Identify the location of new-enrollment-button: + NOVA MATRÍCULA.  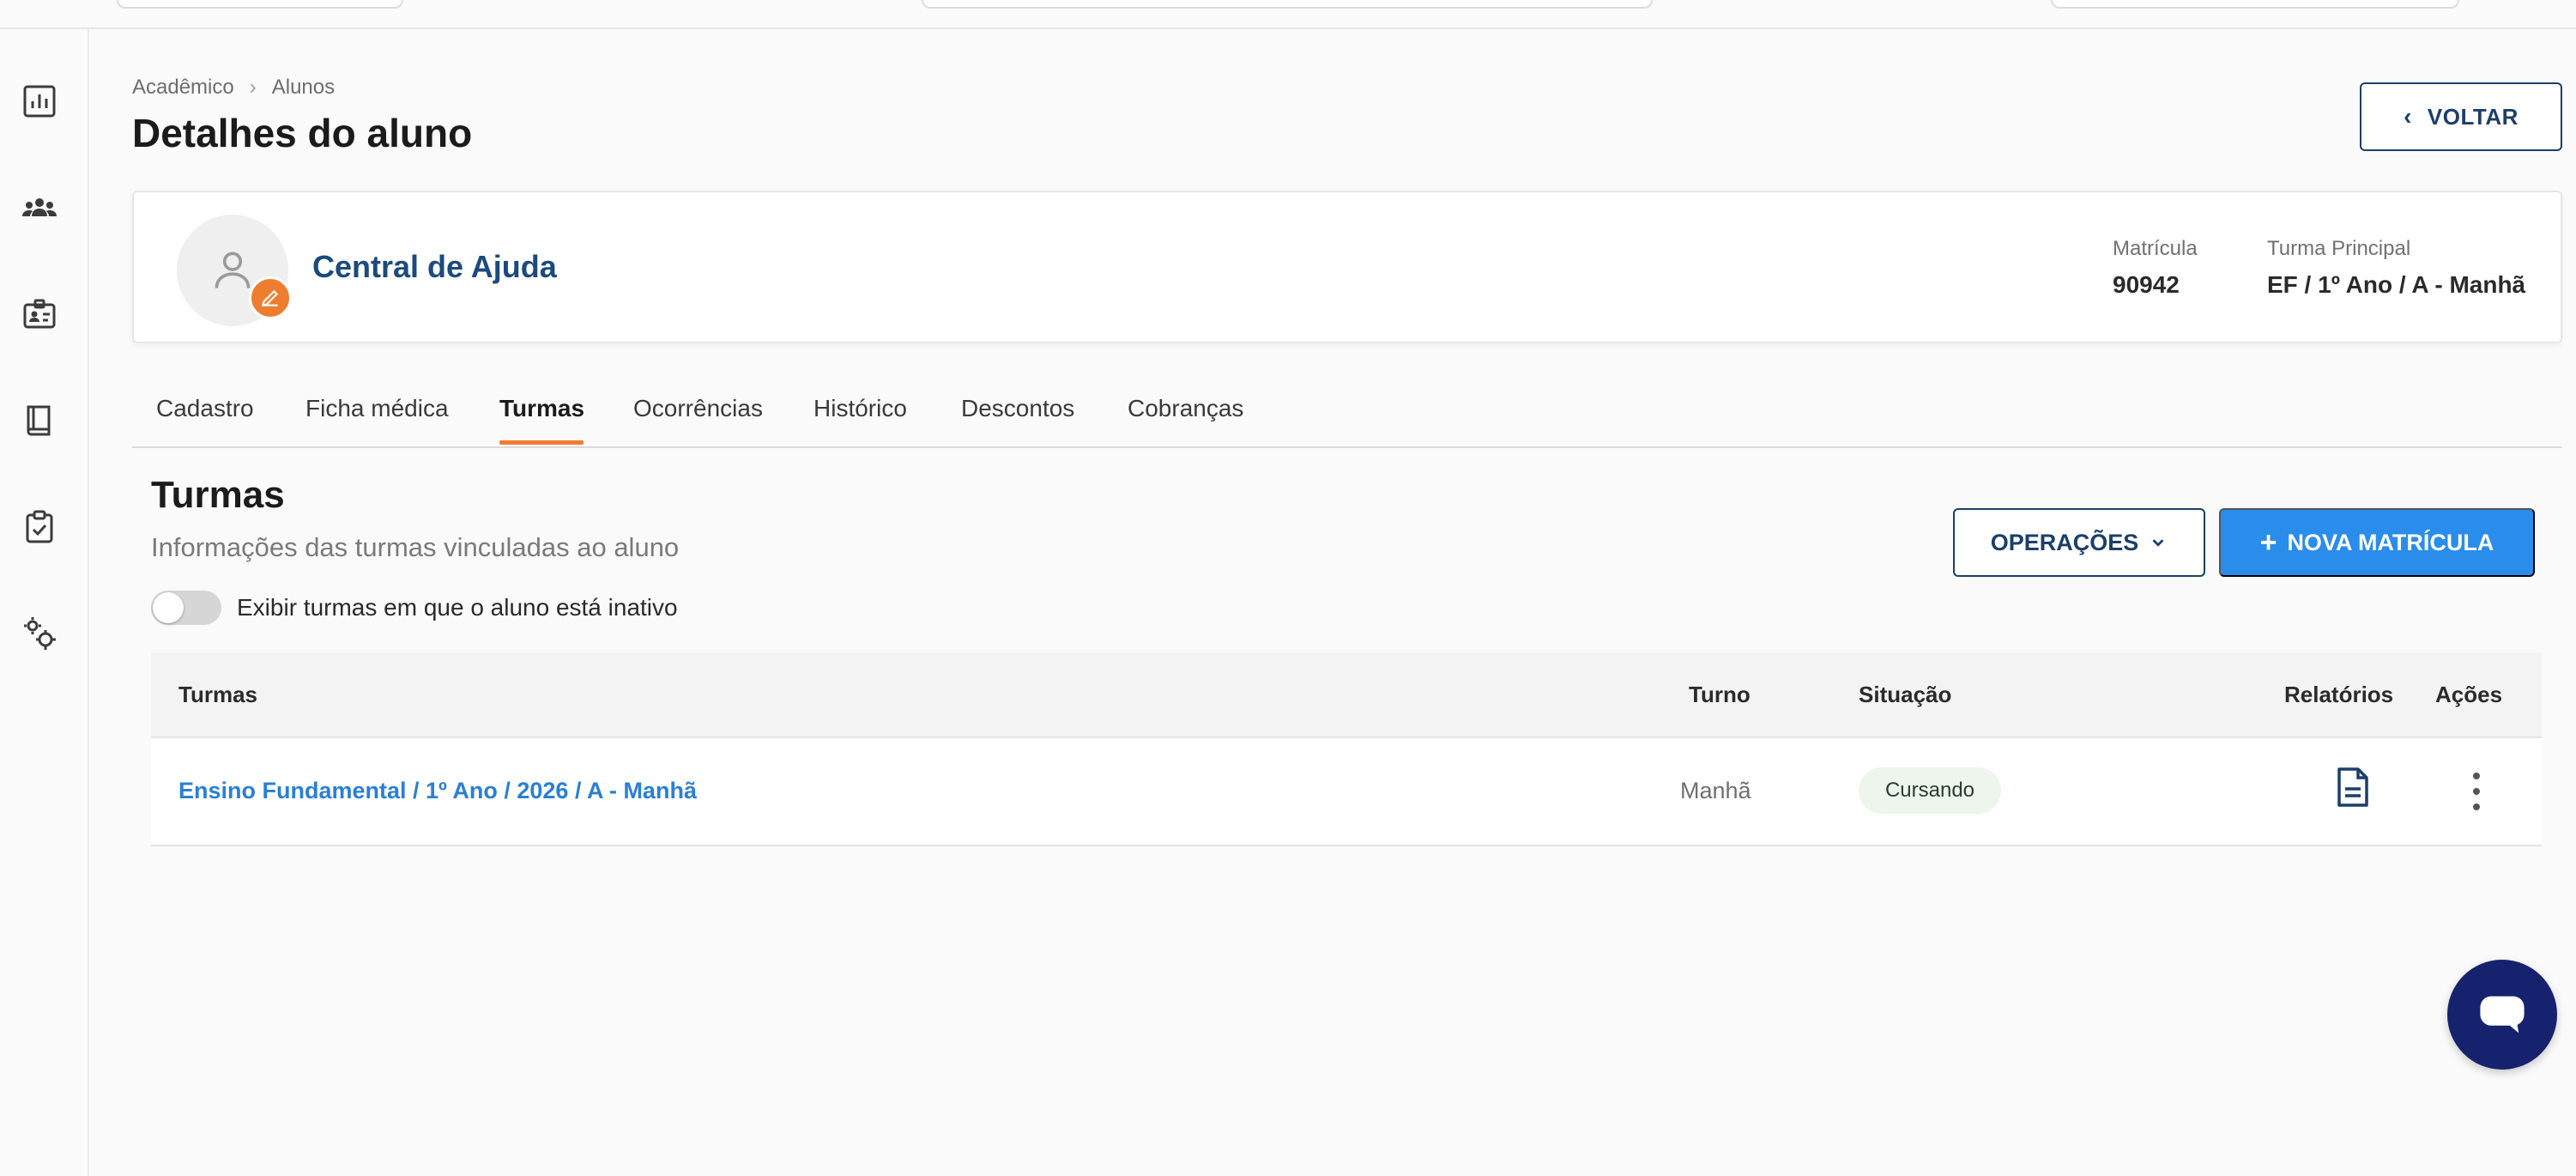
(2377, 542).